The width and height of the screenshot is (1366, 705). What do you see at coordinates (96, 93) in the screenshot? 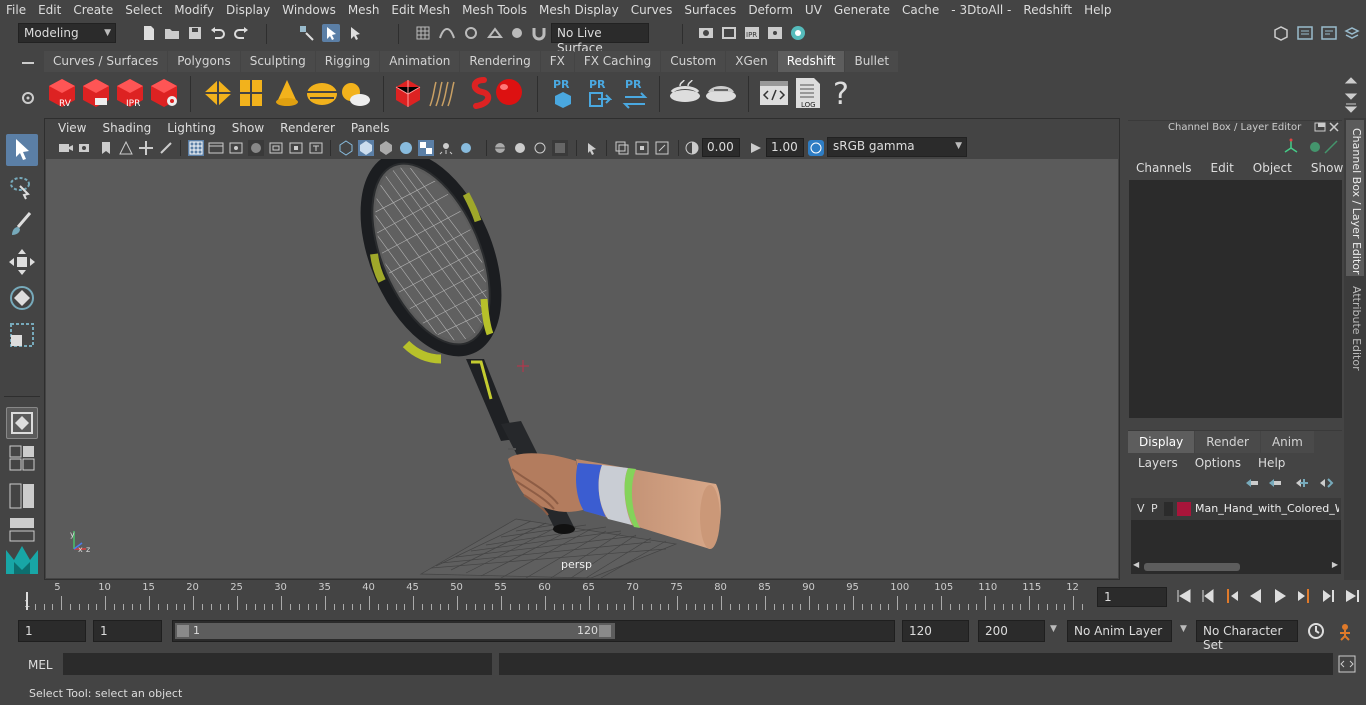
I see `redshift-batch-render-icon` at bounding box center [96, 93].